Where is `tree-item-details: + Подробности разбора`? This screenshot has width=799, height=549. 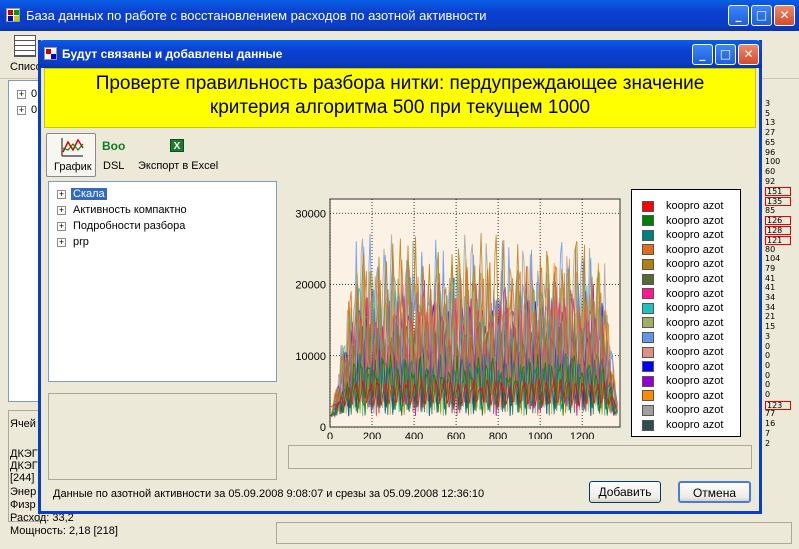 tree-item-details: + Подробности разбора is located at coordinates (122, 226).